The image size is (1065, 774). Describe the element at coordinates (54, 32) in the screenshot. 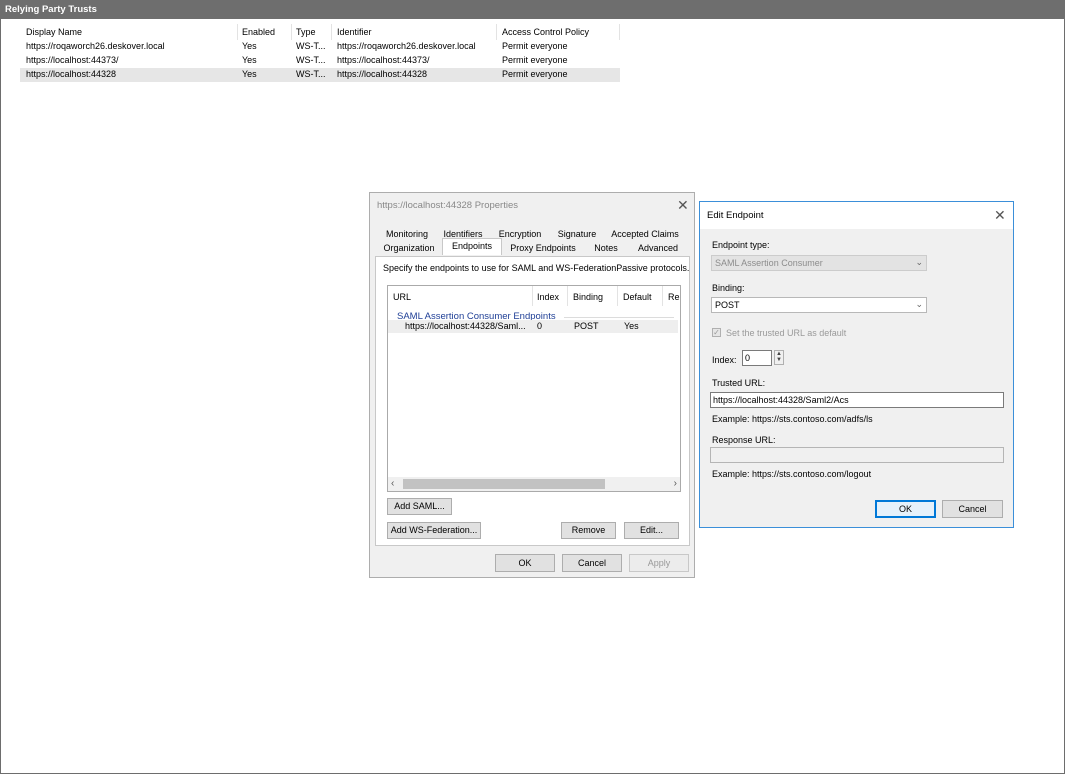

I see `column-header-display-name: Display Name` at that location.